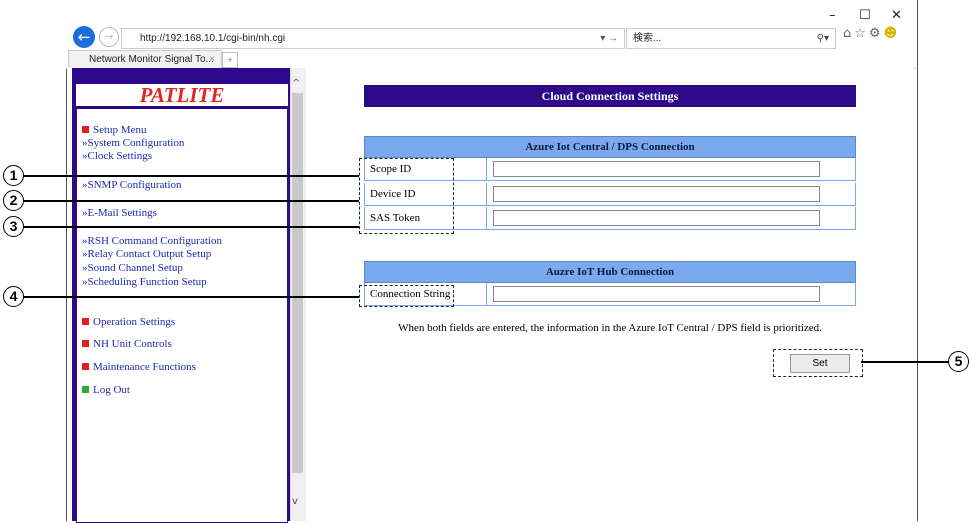  What do you see at coordinates (230, 60) in the screenshot?
I see `new-tab-button: +` at bounding box center [230, 60].